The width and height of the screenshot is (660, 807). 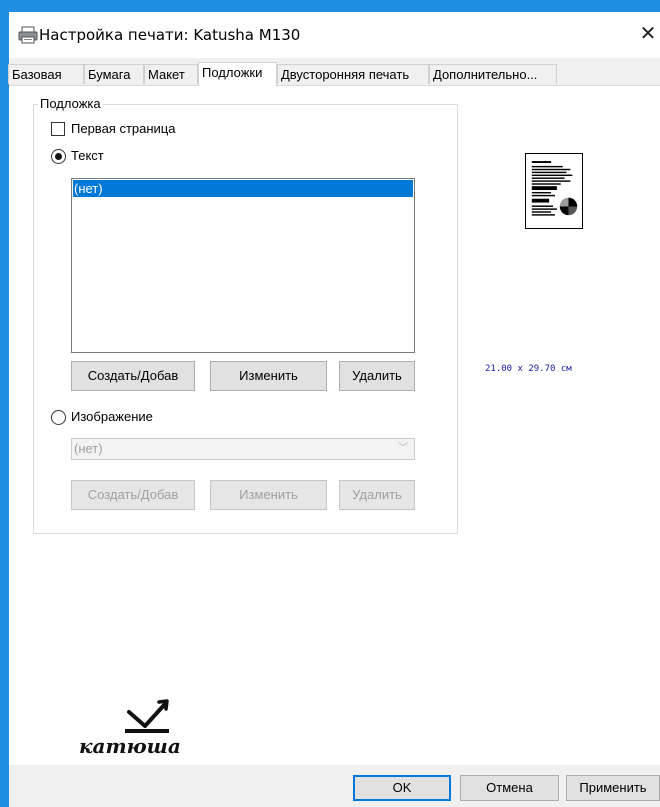 I want to click on edit-text-watermark-button: Изменить, so click(x=268, y=376).